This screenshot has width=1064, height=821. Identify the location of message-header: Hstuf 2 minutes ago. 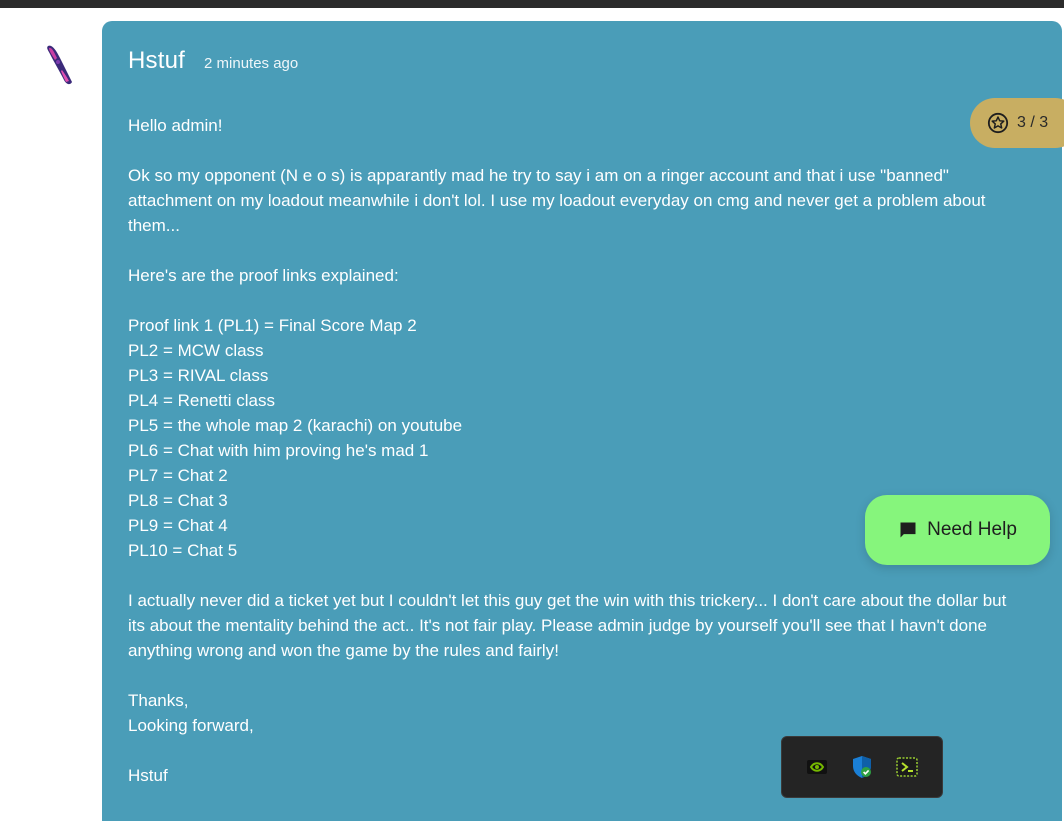
(213, 61).